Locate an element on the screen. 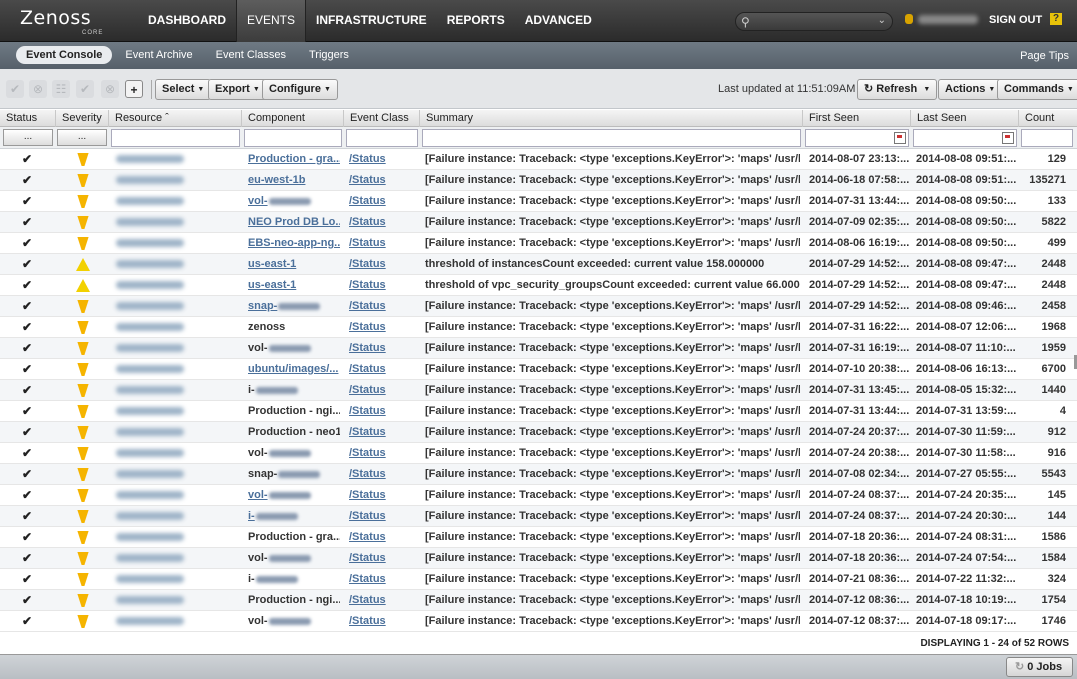  first-seen-filter-input is located at coordinates (857, 138).